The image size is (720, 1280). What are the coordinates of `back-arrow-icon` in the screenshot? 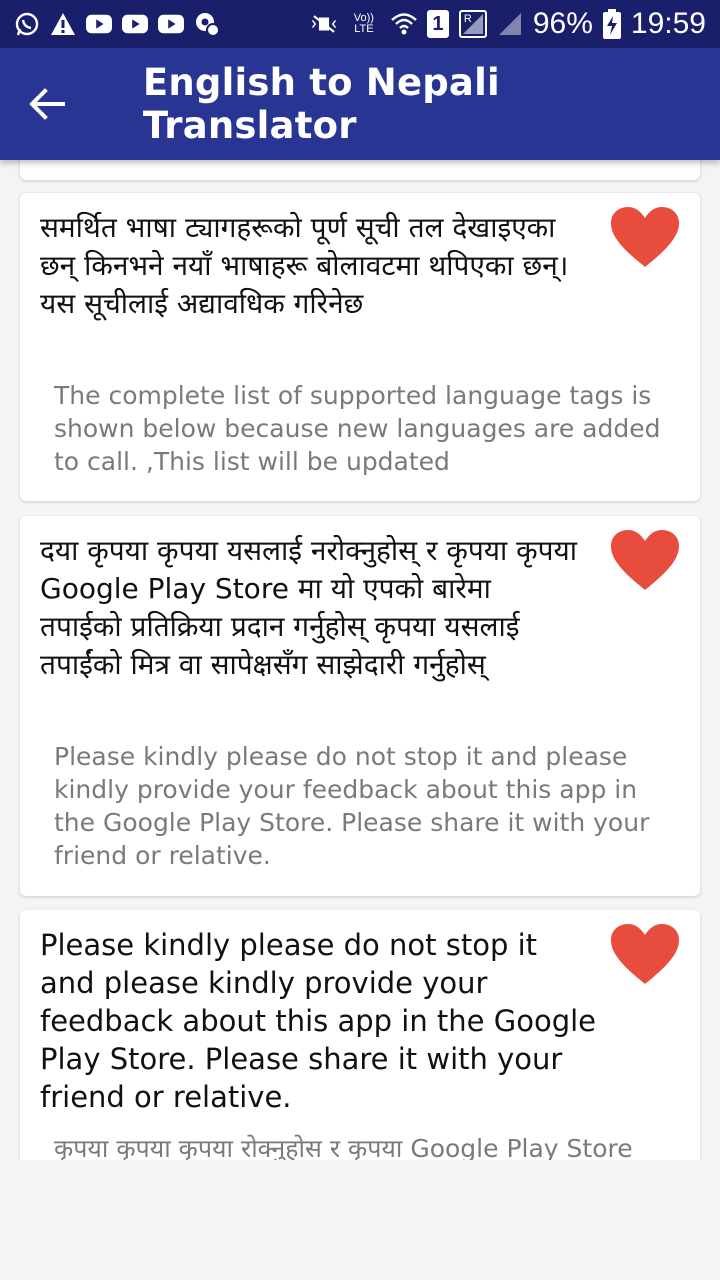 It's located at (47, 104).